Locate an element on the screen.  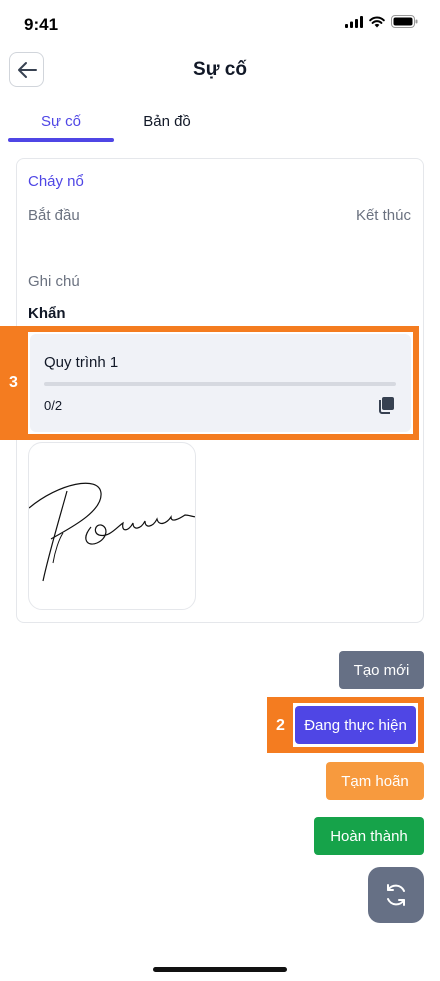
process-count: 0/2 is located at coordinates (53, 405).